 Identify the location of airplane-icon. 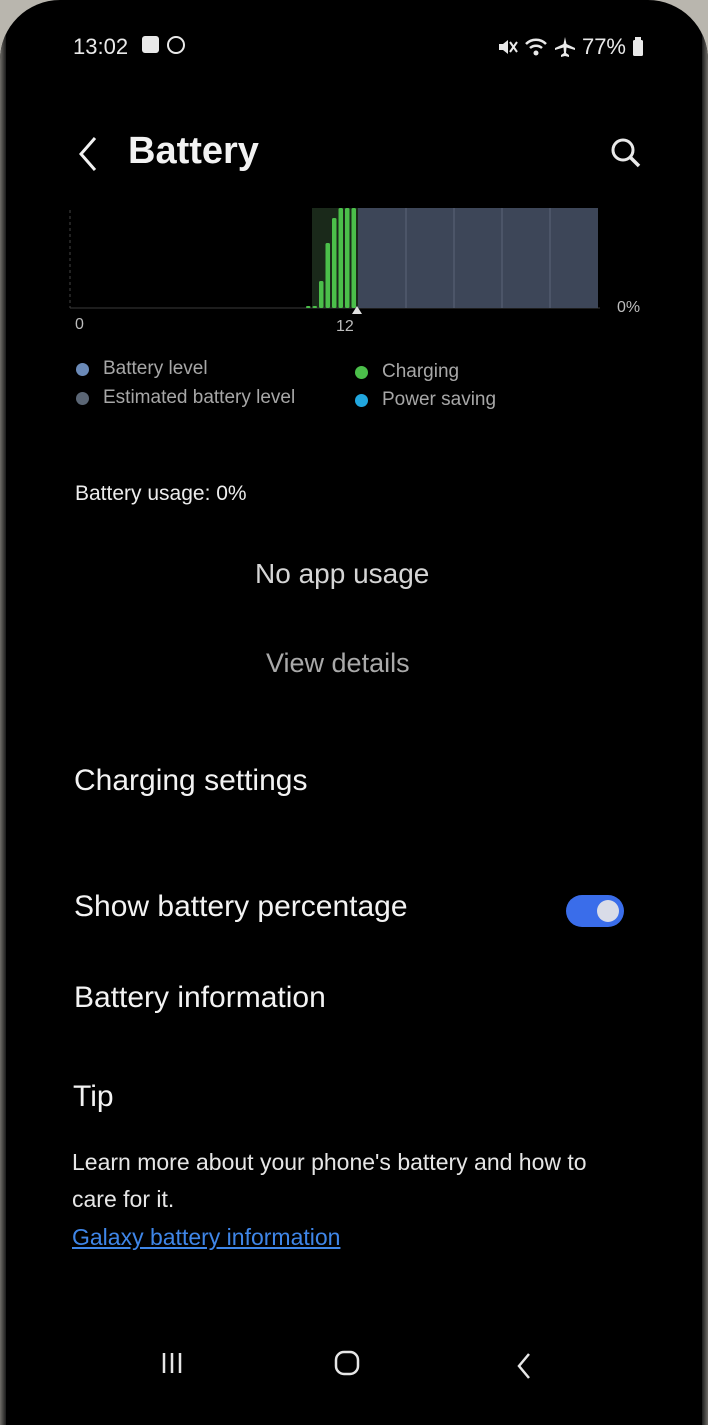
(564, 47).